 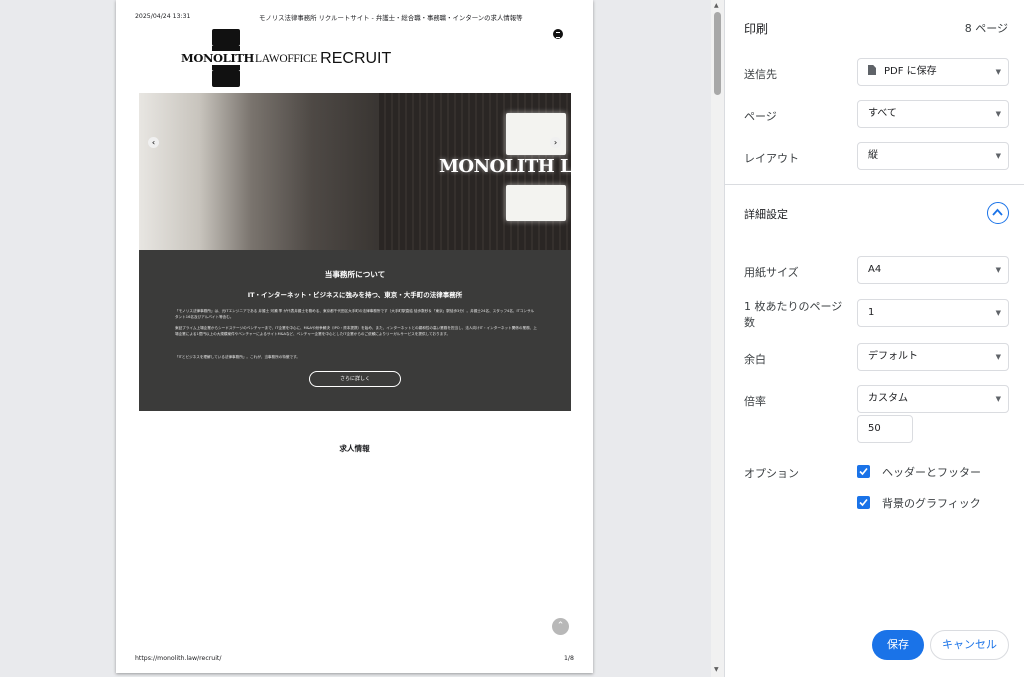 What do you see at coordinates (355, 295) in the screenshot?
I see `about-subheading: IT・インターネット・ビジネスに強みを持つ、東京・大手町の法律事務所` at bounding box center [355, 295].